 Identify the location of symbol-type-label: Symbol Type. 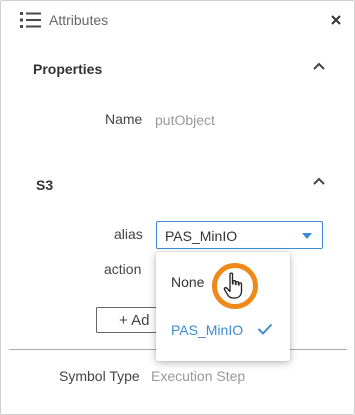
(99, 376).